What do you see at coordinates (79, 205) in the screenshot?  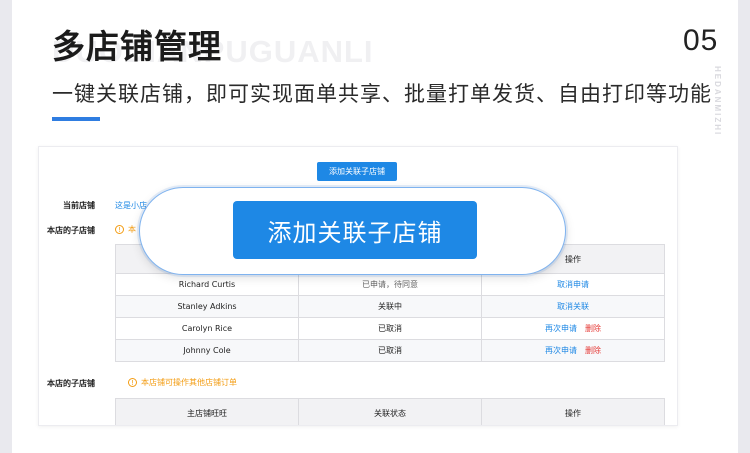 I see `current-store-label: 当前店铺` at bounding box center [79, 205].